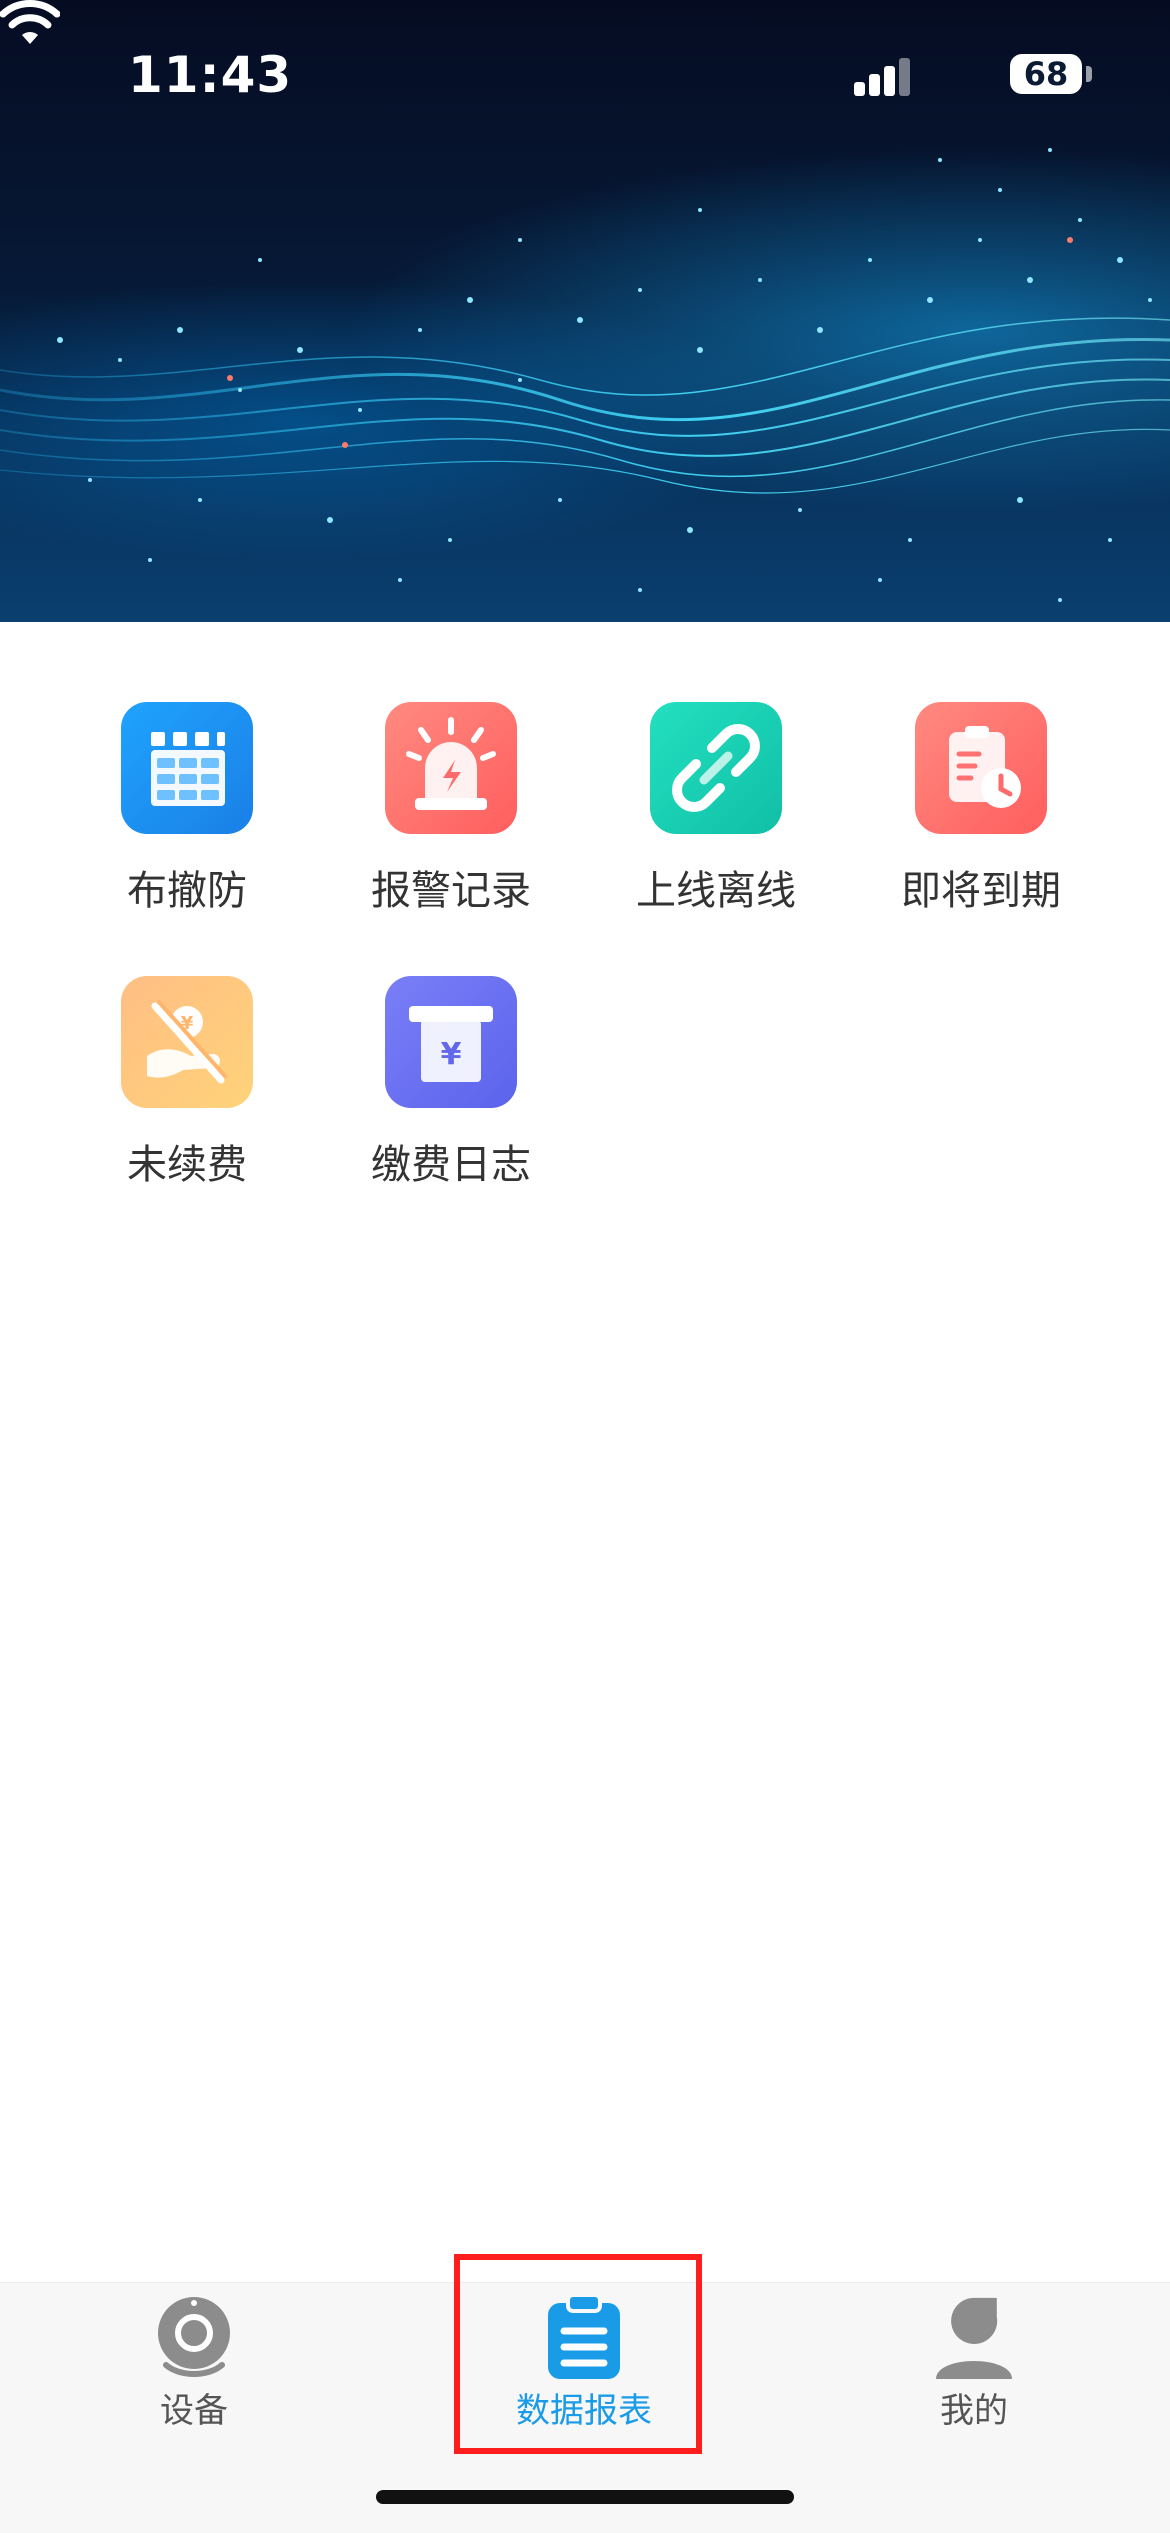  What do you see at coordinates (194, 2411) in the screenshot?
I see `tab-label: 设备` at bounding box center [194, 2411].